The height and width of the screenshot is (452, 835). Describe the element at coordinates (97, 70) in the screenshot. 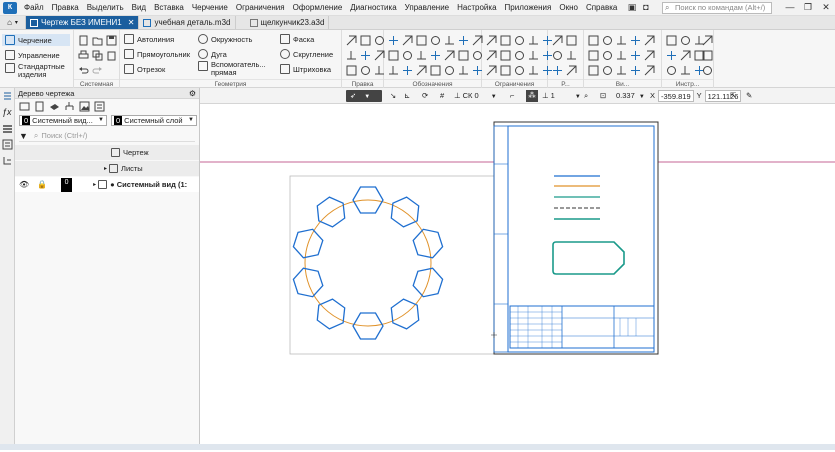

I see `redo-icon` at that location.